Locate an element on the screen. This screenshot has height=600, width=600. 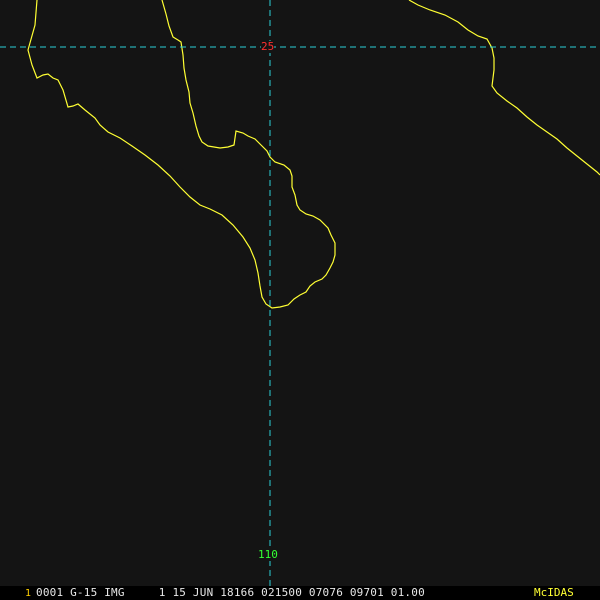
frame-number: 1 is located at coordinates (28, 593).